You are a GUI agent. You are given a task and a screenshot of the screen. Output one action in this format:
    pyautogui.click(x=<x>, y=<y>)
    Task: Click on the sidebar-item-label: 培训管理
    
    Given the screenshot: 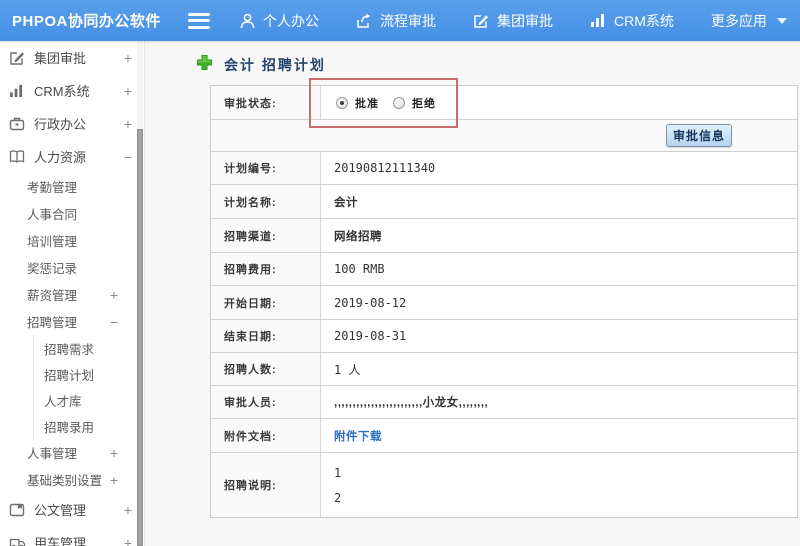 What is the action you would take?
    pyautogui.click(x=52, y=242)
    